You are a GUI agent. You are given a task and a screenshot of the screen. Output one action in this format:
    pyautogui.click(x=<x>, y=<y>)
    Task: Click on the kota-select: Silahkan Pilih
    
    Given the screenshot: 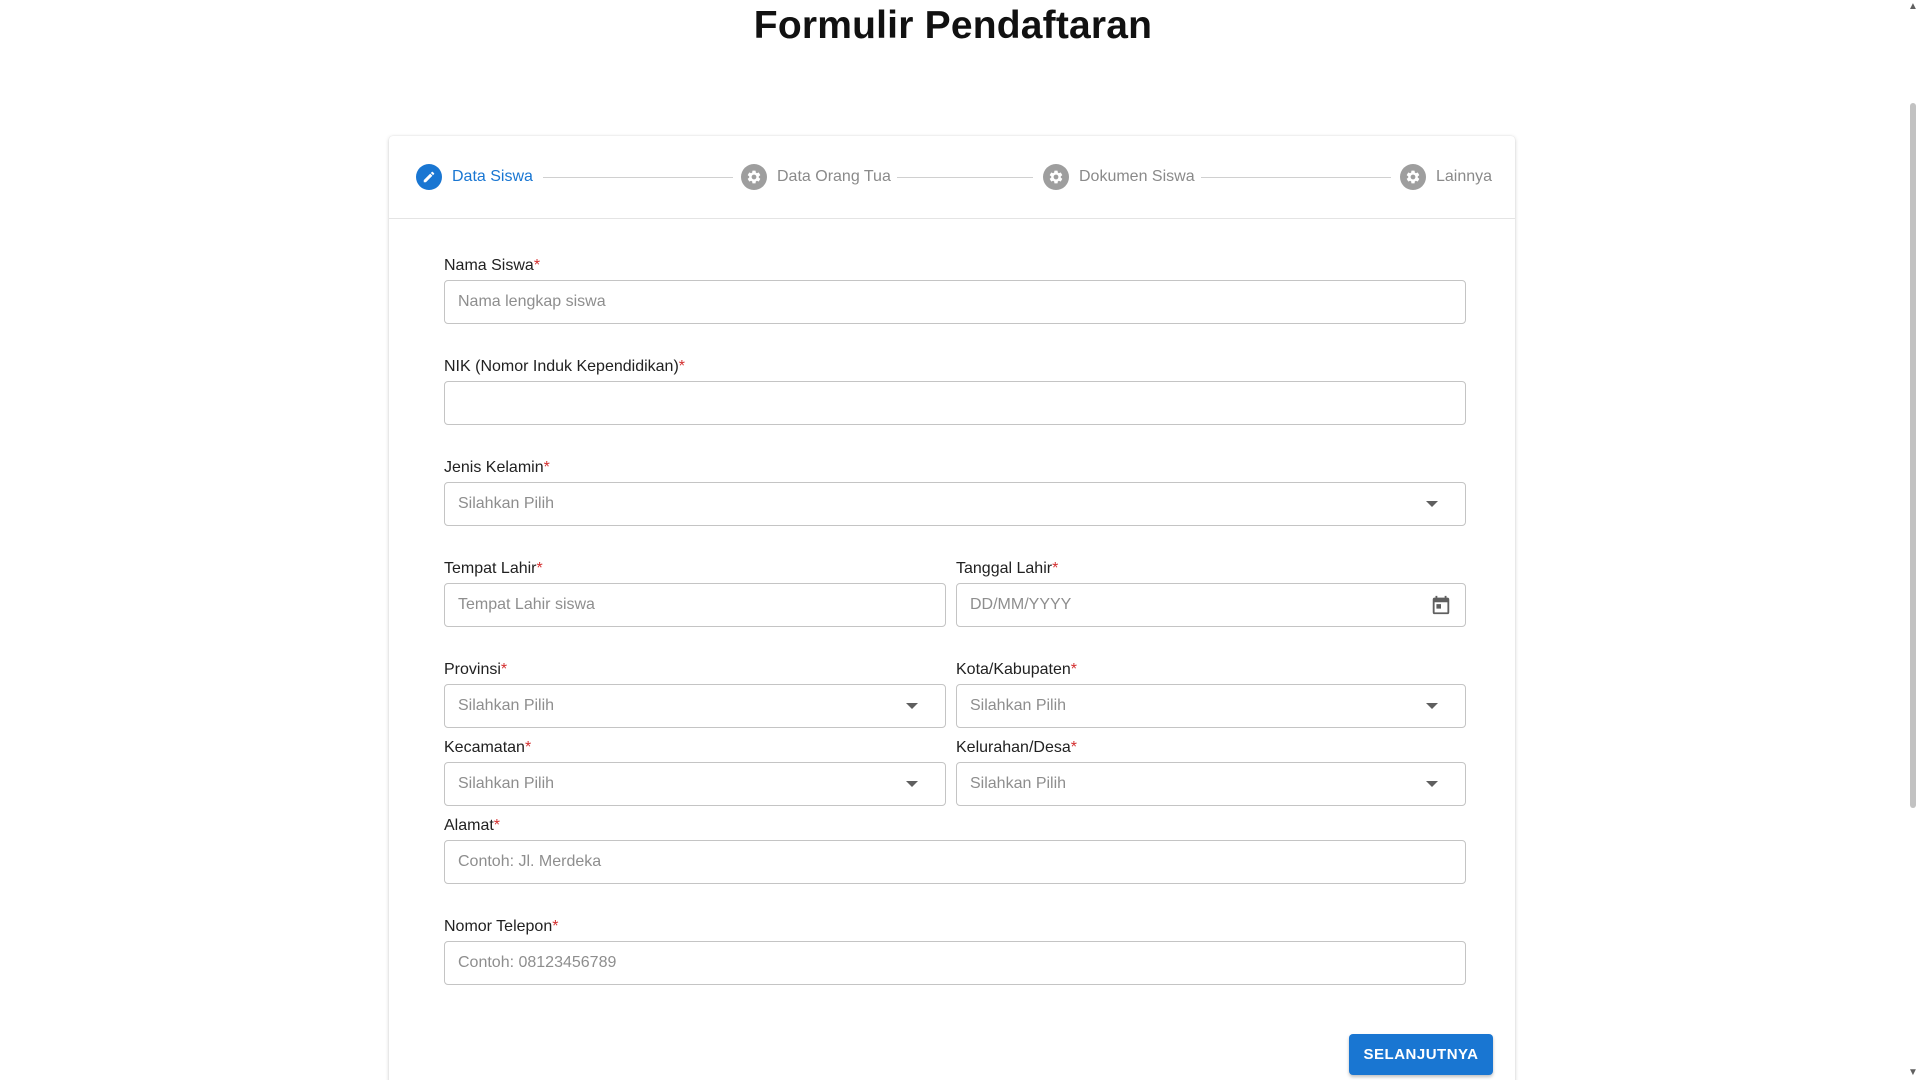 What is the action you would take?
    pyautogui.click(x=1211, y=706)
    